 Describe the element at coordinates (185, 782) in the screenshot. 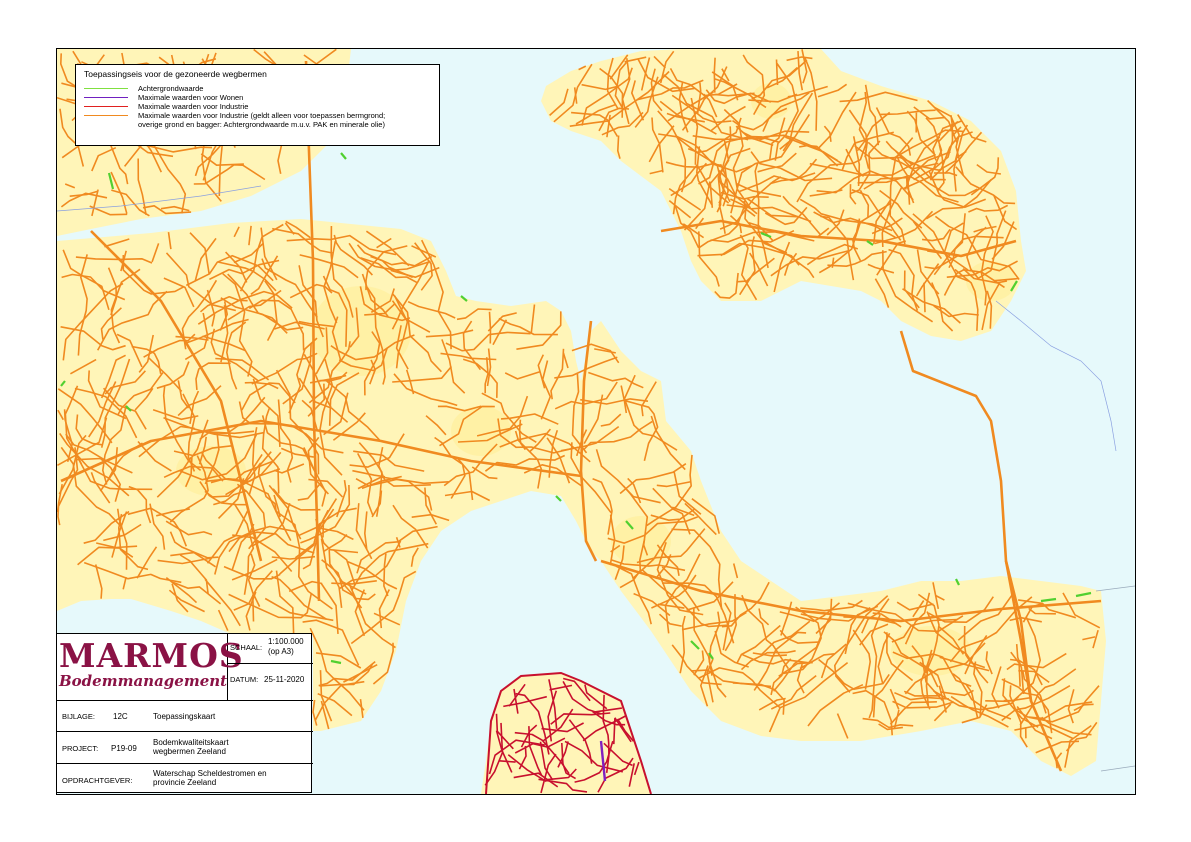

I see `opdrachtgever-2: provincie Zeeland` at that location.